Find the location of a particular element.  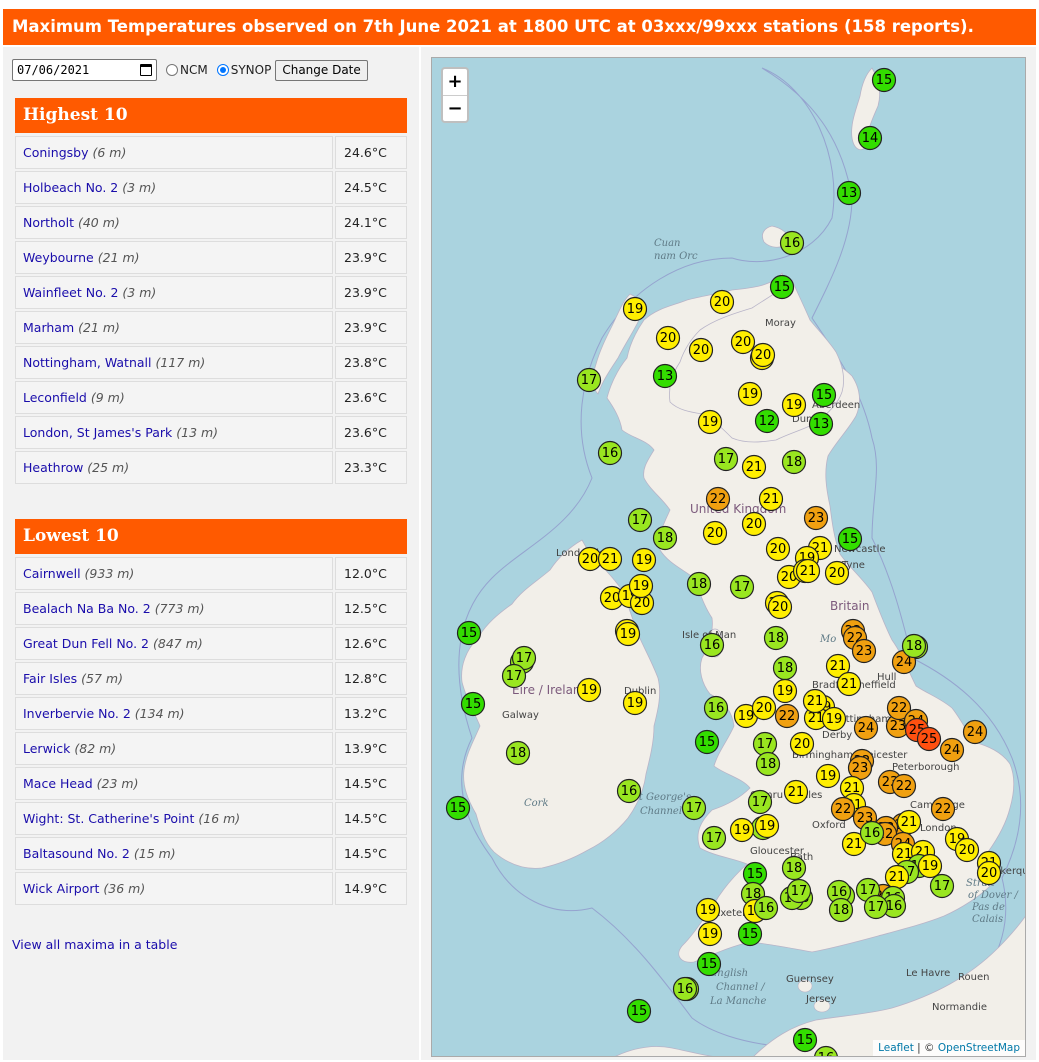

osm-link: OpenStreetMap is located at coordinates (979, 1048).